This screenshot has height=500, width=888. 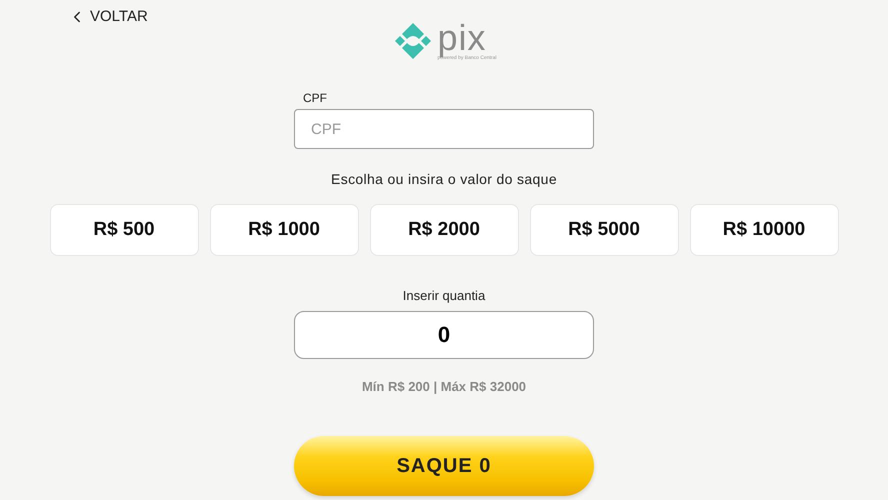 What do you see at coordinates (462, 38) in the screenshot?
I see `logo-wordmark: pix` at bounding box center [462, 38].